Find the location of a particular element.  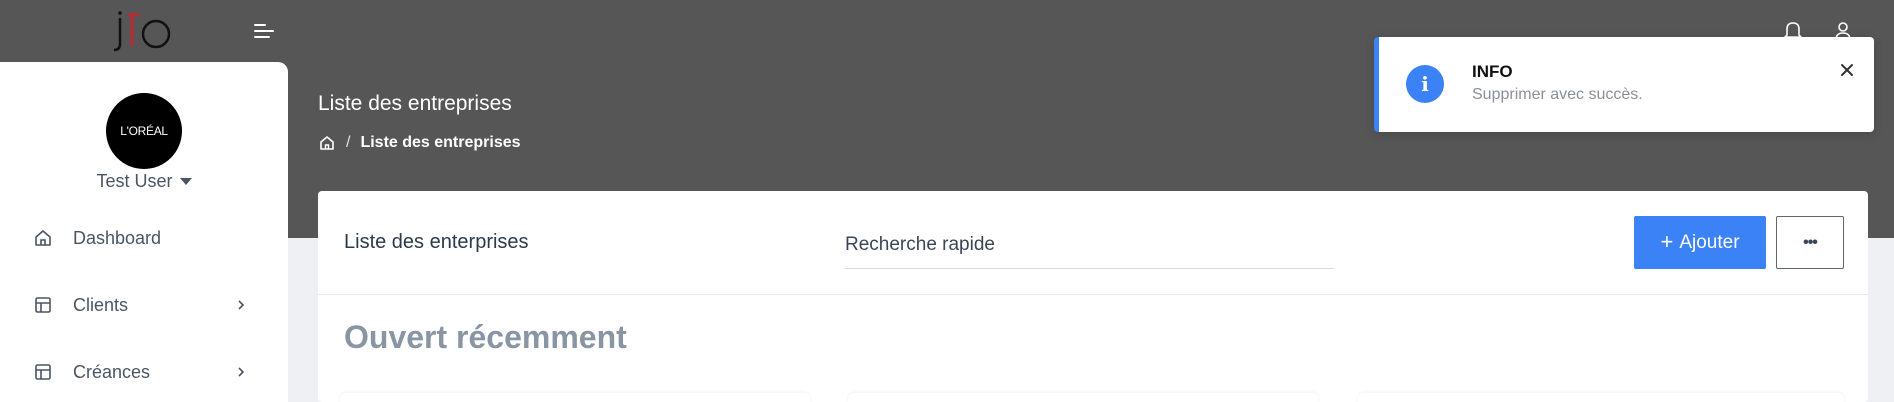

breadcrumb: / Liste des entreprises is located at coordinates (419, 143).